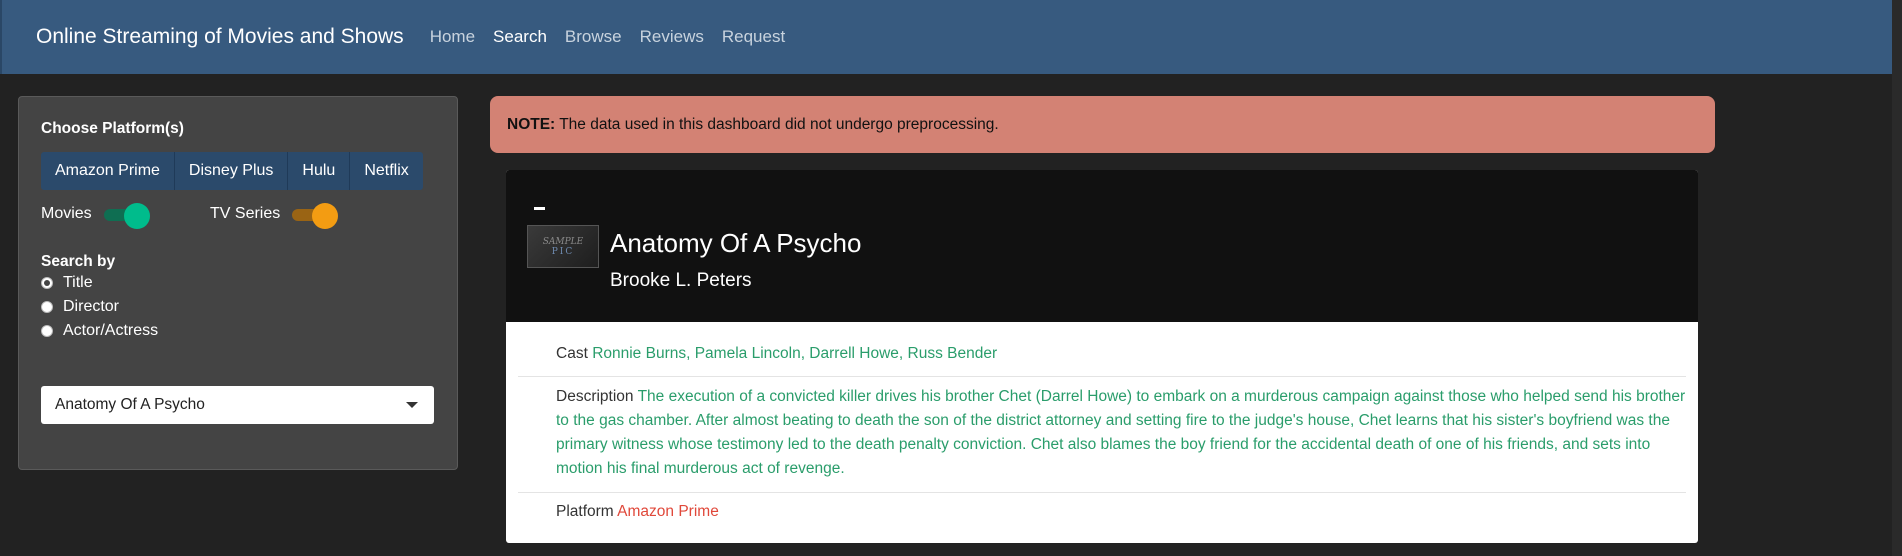 This screenshot has width=1902, height=556. I want to click on platform-button-group: Amazon Prime Disney Plus Hulu Netflix, so click(232, 171).